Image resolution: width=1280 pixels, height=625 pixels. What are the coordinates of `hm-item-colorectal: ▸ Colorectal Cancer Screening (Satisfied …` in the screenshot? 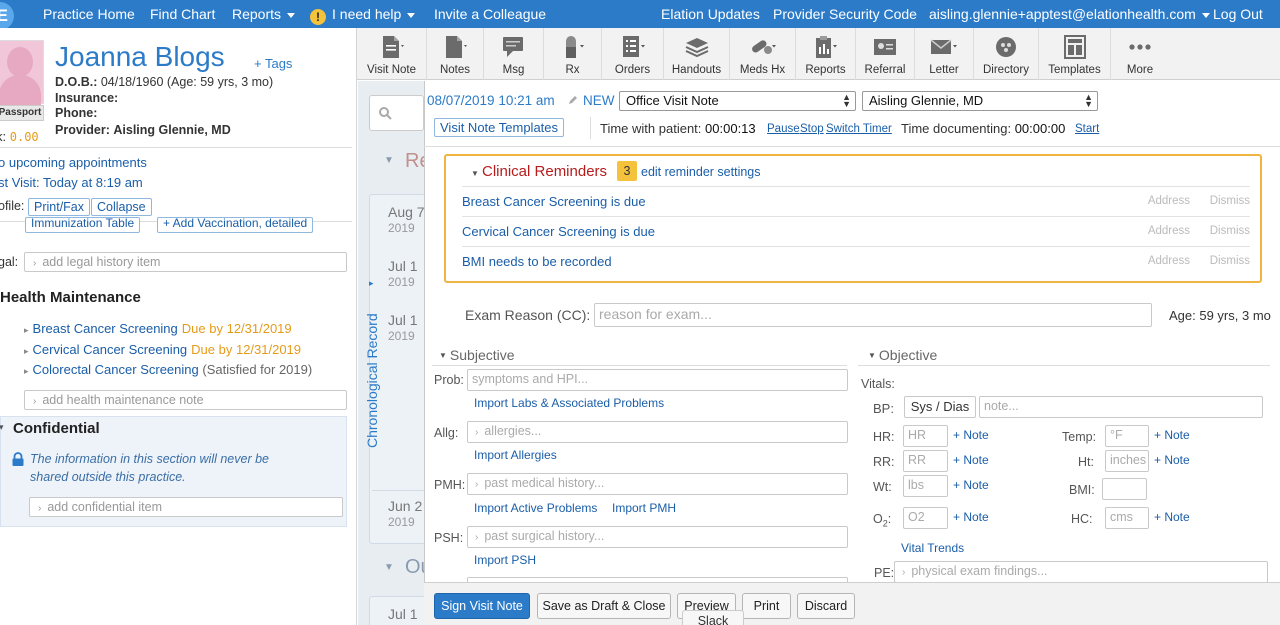 It's located at (168, 369).